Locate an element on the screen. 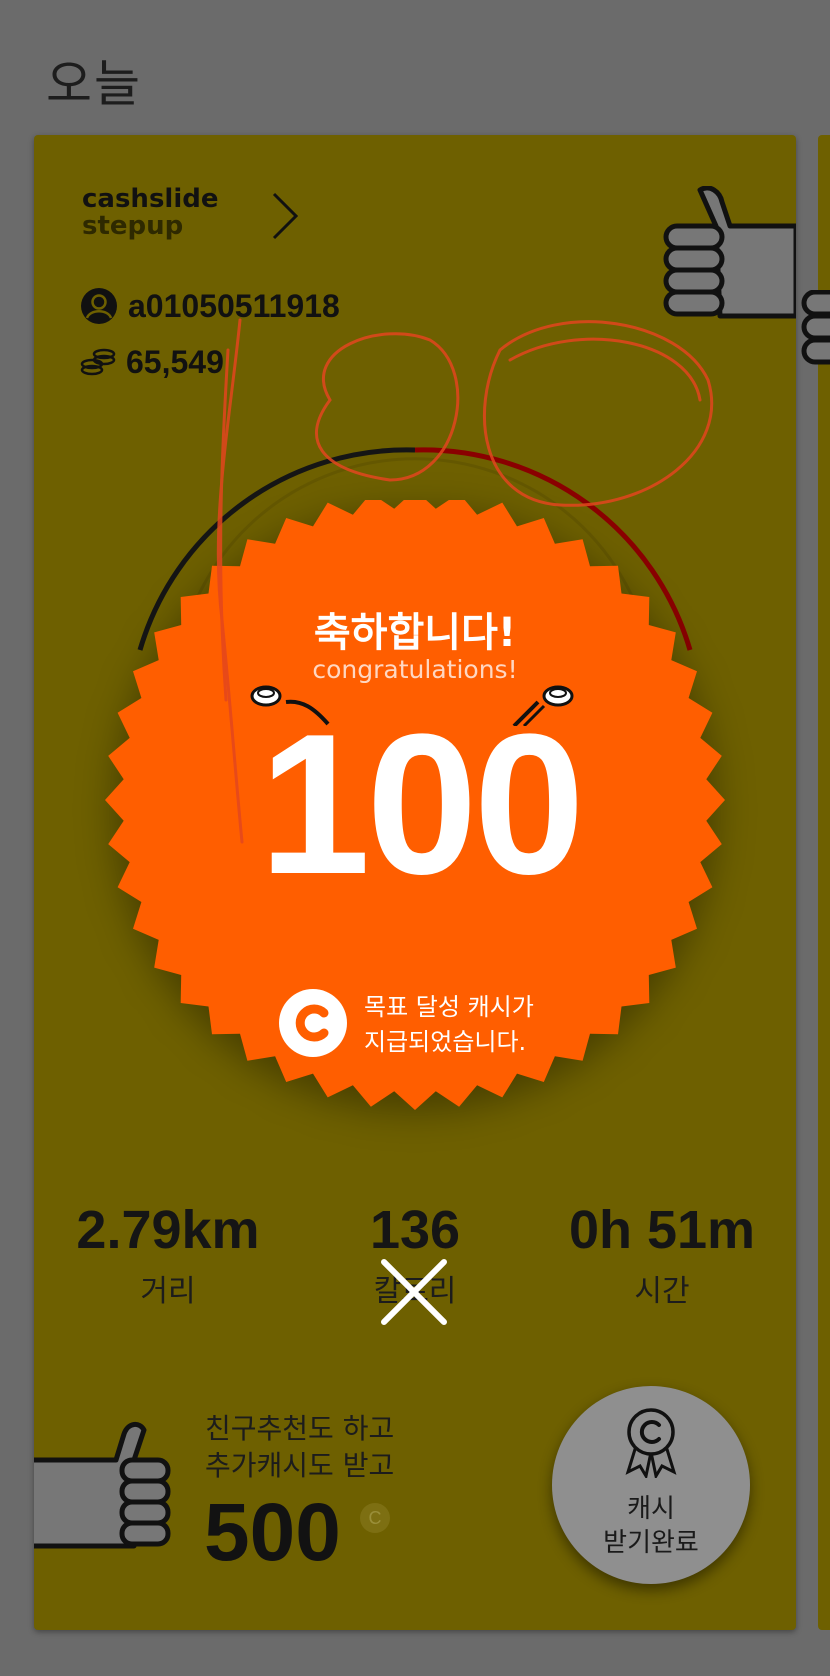 This screenshot has height=1676, width=830. calories-value: 136 is located at coordinates (415, 1230).